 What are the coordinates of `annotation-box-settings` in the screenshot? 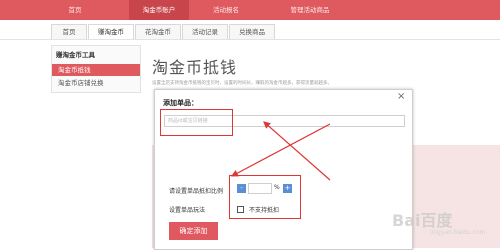 It's located at (265, 197).